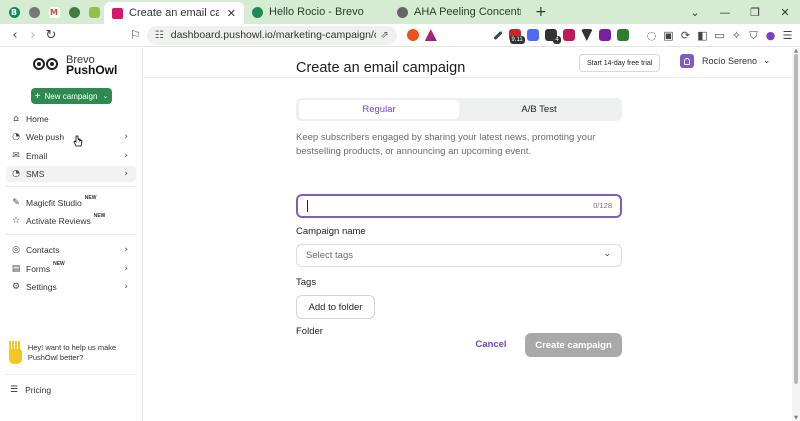 The height and width of the screenshot is (421, 800). I want to click on raised-hand-icon, so click(14, 353).